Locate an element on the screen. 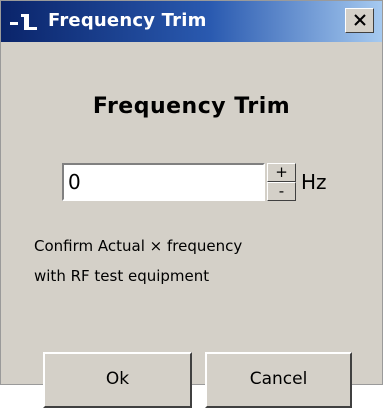 This screenshot has width=383, height=408. frequency-input is located at coordinates (163, 182).